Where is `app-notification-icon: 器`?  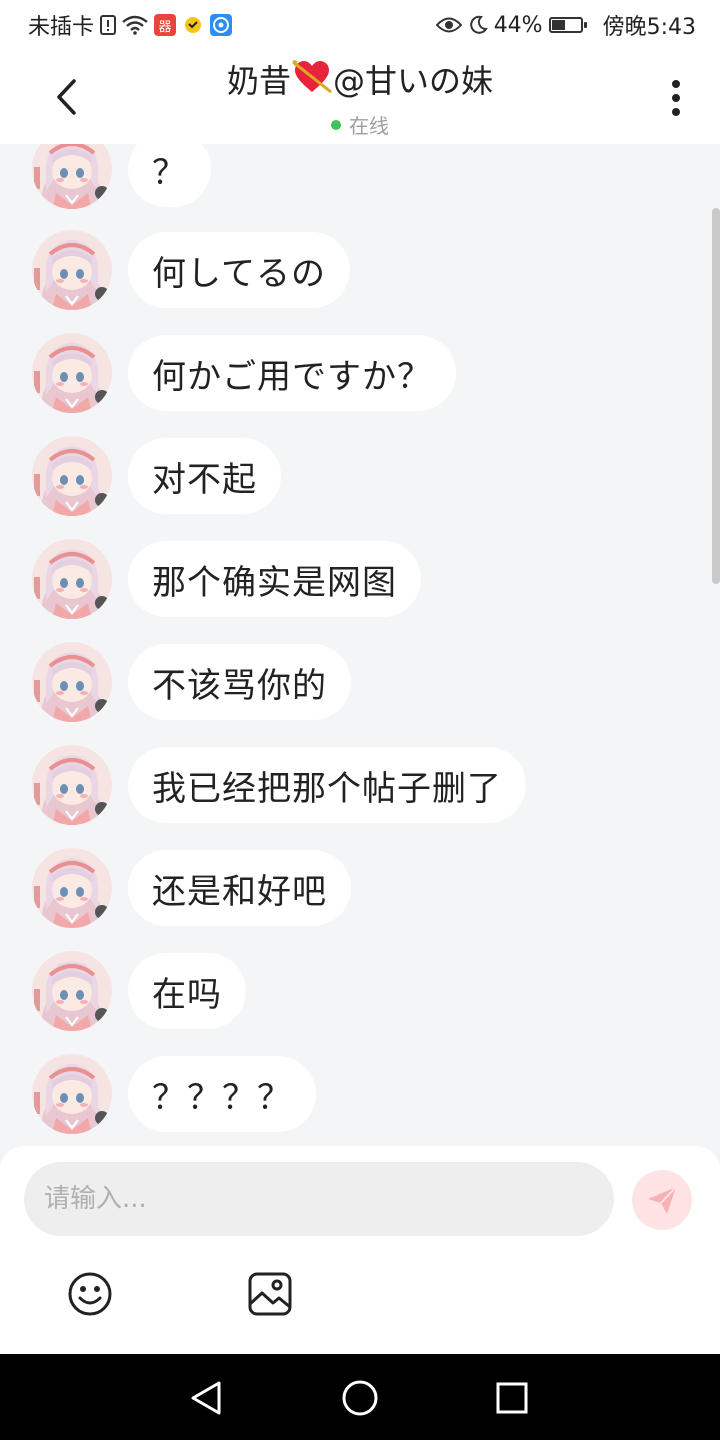
app-notification-icon: 器 is located at coordinates (165, 25).